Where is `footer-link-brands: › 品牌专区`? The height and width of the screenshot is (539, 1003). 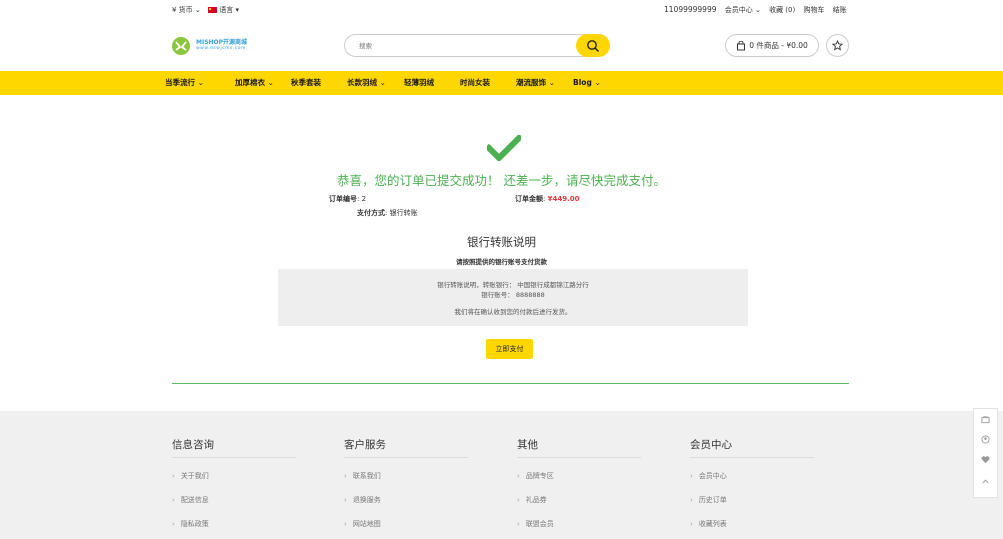 footer-link-brands: › 品牌专区 is located at coordinates (535, 476).